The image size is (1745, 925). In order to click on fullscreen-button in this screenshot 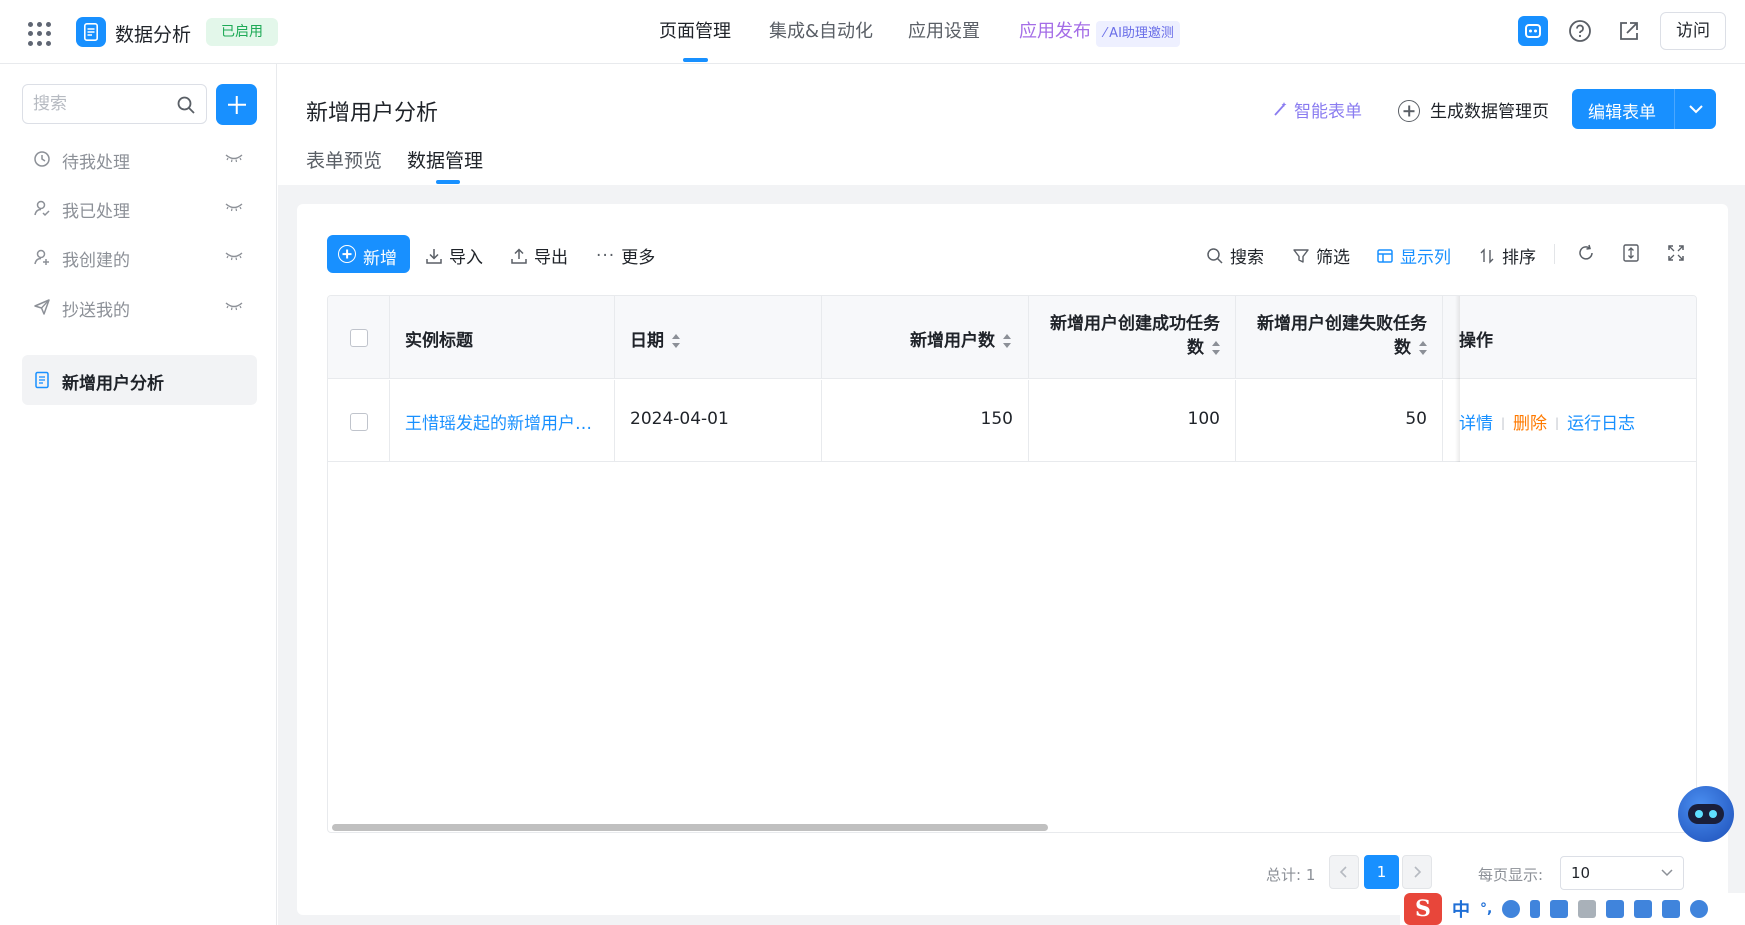, I will do `click(1676, 253)`.